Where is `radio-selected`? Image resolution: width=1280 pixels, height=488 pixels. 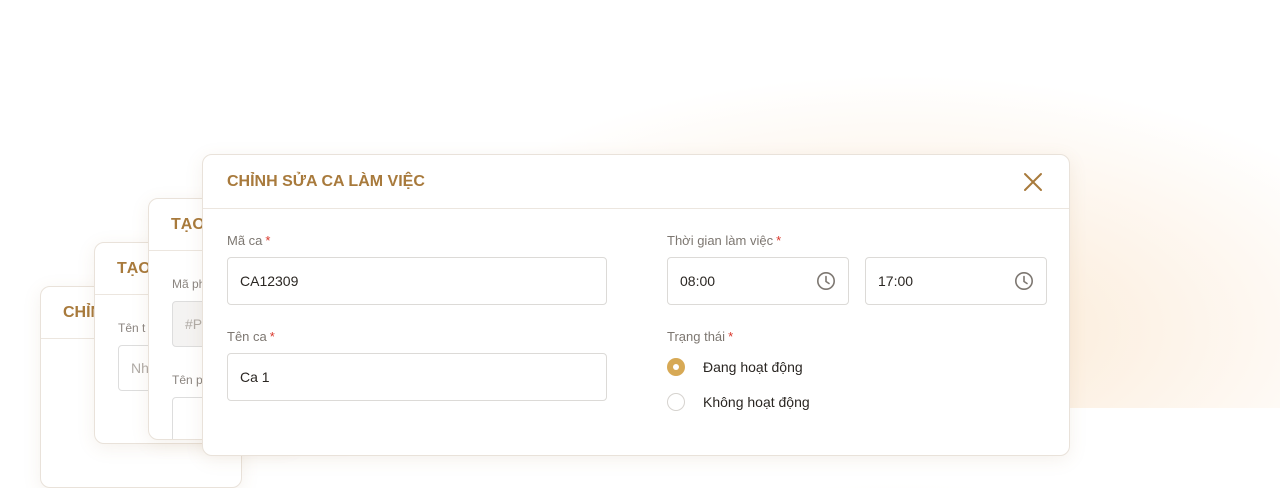 radio-selected is located at coordinates (676, 367).